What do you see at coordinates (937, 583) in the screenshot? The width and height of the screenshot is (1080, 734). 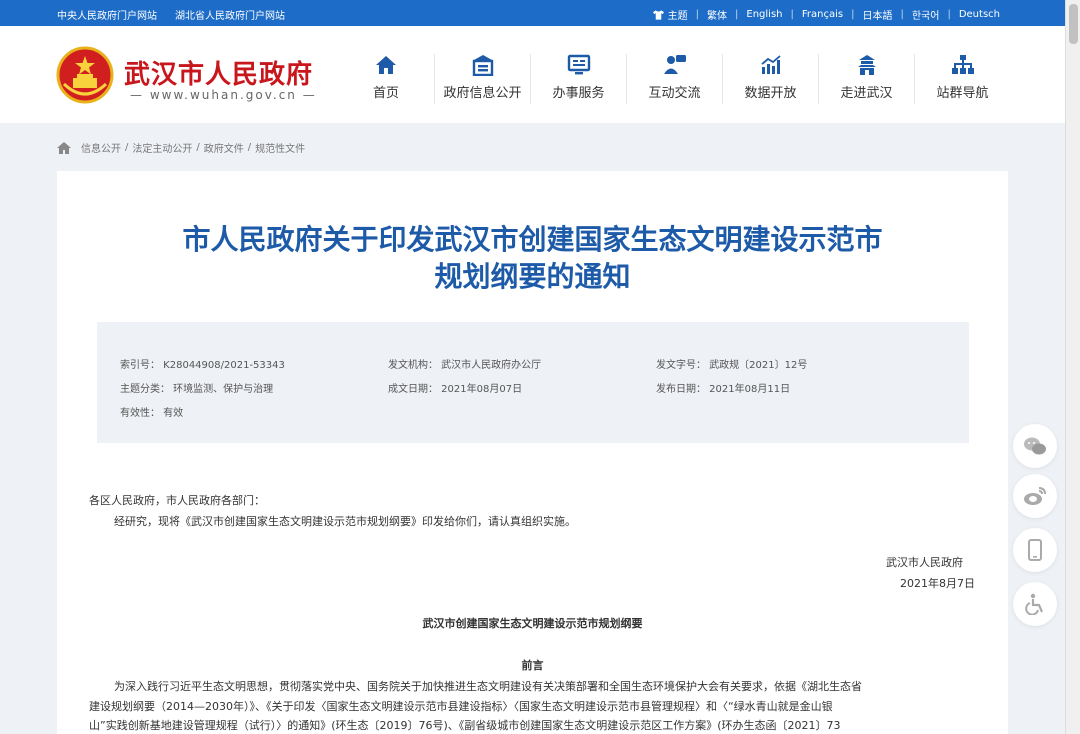 I see `signature-date: 2021年8月7日` at bounding box center [937, 583].